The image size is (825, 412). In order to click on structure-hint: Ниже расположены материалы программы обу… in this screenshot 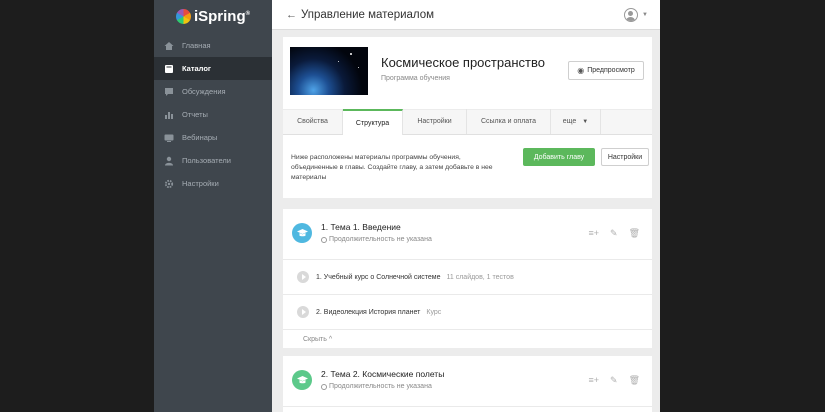, I will do `click(392, 167)`.